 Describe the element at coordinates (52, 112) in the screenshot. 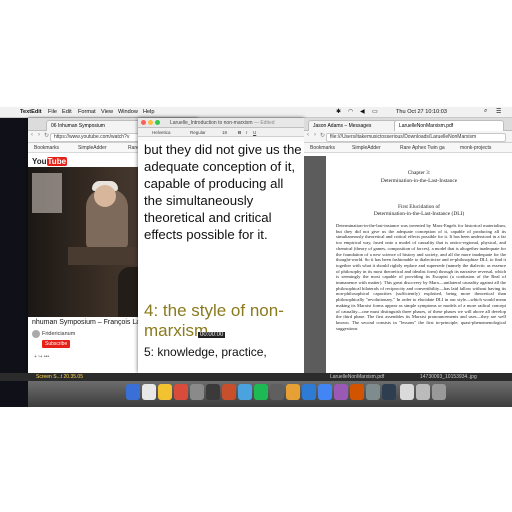

I see `menu-file: File` at that location.